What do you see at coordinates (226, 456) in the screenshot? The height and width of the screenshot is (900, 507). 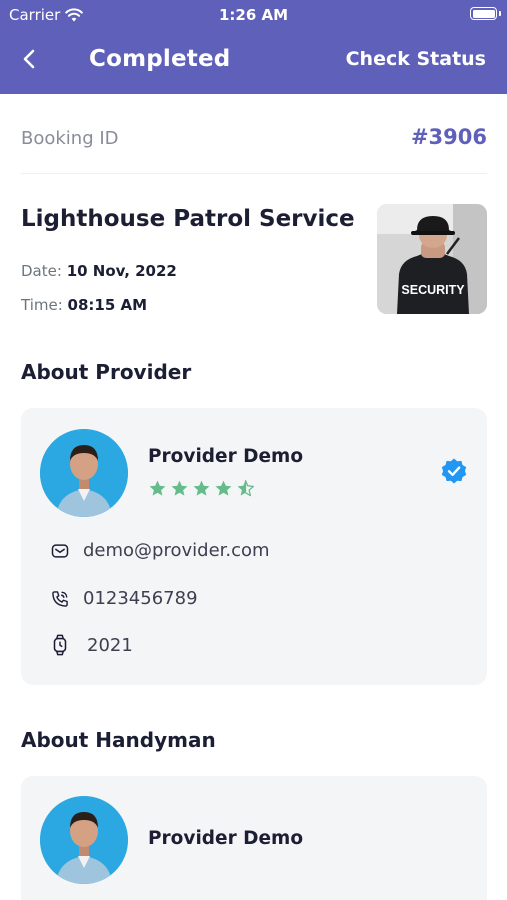 I see `provider-name: Provider Demo` at bounding box center [226, 456].